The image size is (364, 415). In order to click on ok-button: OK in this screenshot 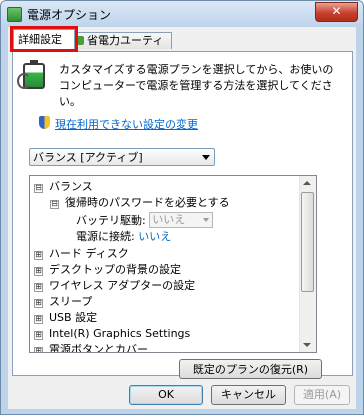, I will do `click(166, 395)`.